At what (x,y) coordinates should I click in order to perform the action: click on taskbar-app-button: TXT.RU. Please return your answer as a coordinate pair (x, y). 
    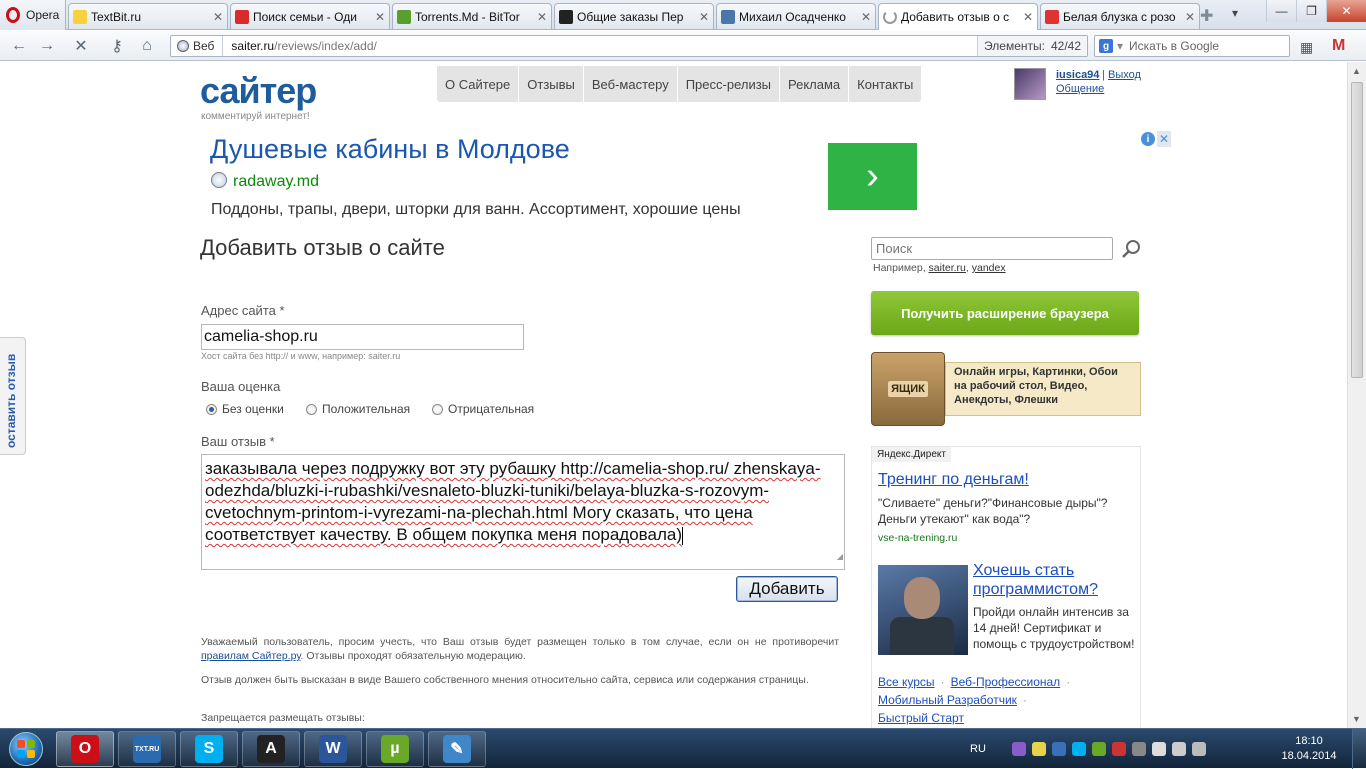
    Looking at the image, I should click on (147, 749).